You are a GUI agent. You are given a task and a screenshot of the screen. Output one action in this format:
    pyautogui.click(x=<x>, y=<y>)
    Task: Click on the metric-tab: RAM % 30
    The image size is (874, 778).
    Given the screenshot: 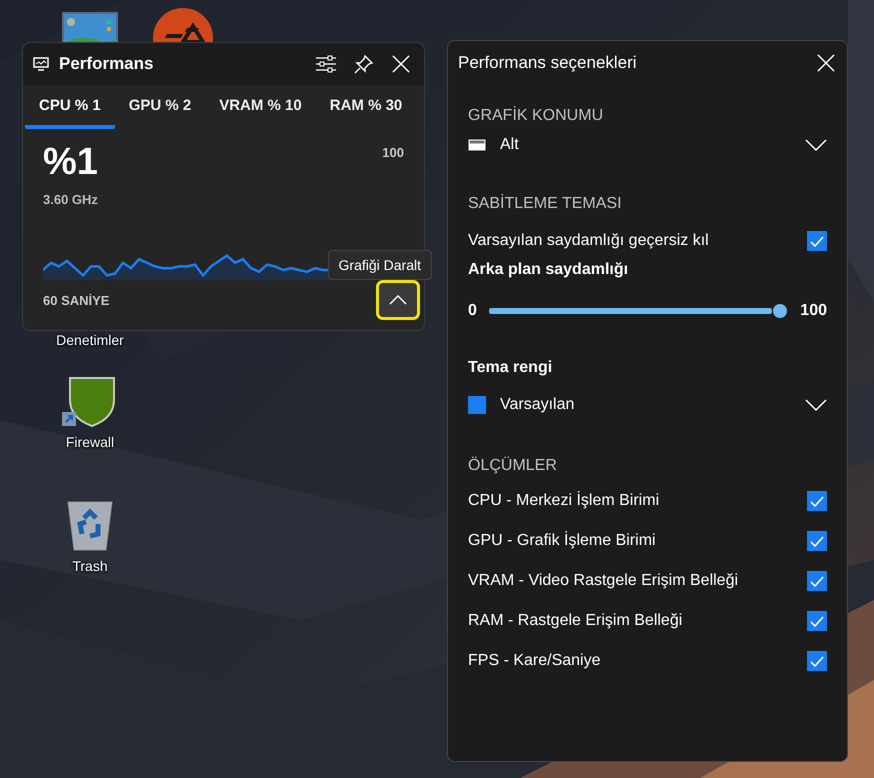 What is the action you would take?
    pyautogui.click(x=366, y=107)
    